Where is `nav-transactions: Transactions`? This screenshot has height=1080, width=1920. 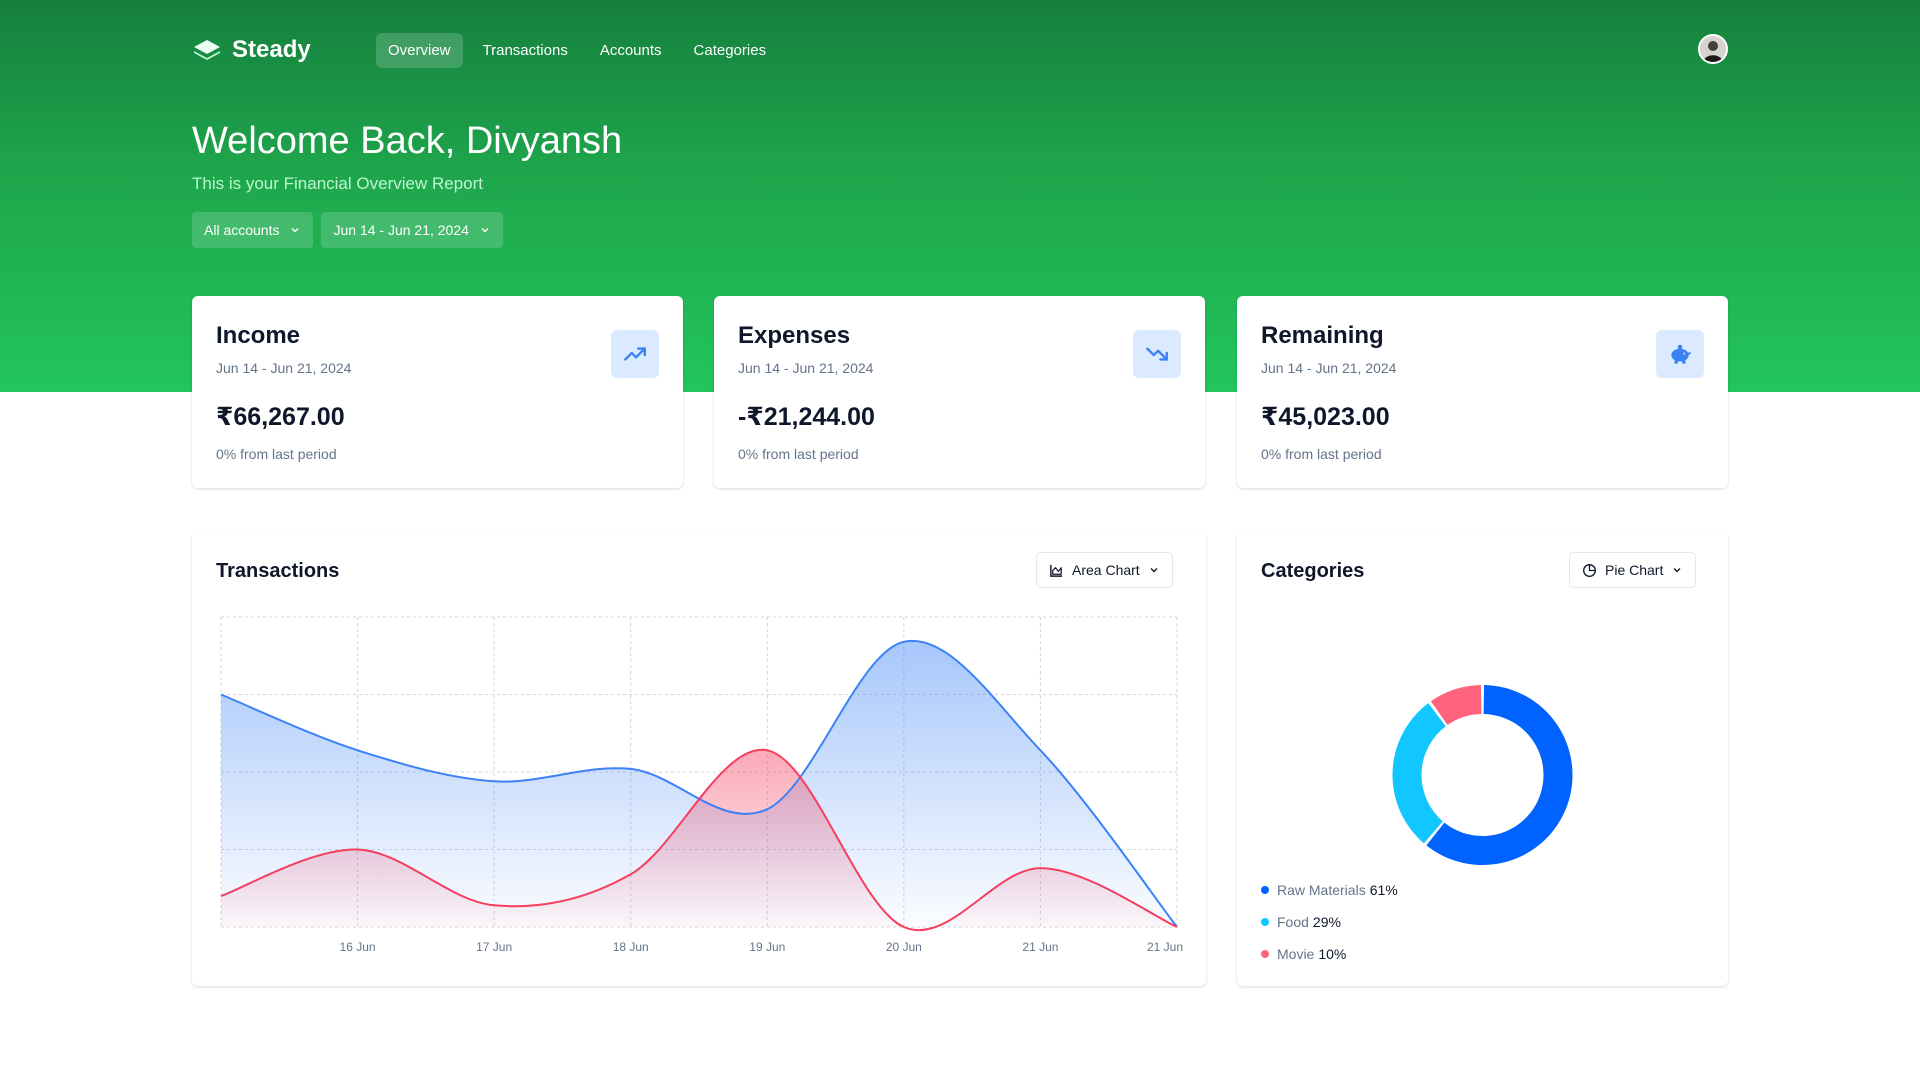 nav-transactions: Transactions is located at coordinates (525, 50).